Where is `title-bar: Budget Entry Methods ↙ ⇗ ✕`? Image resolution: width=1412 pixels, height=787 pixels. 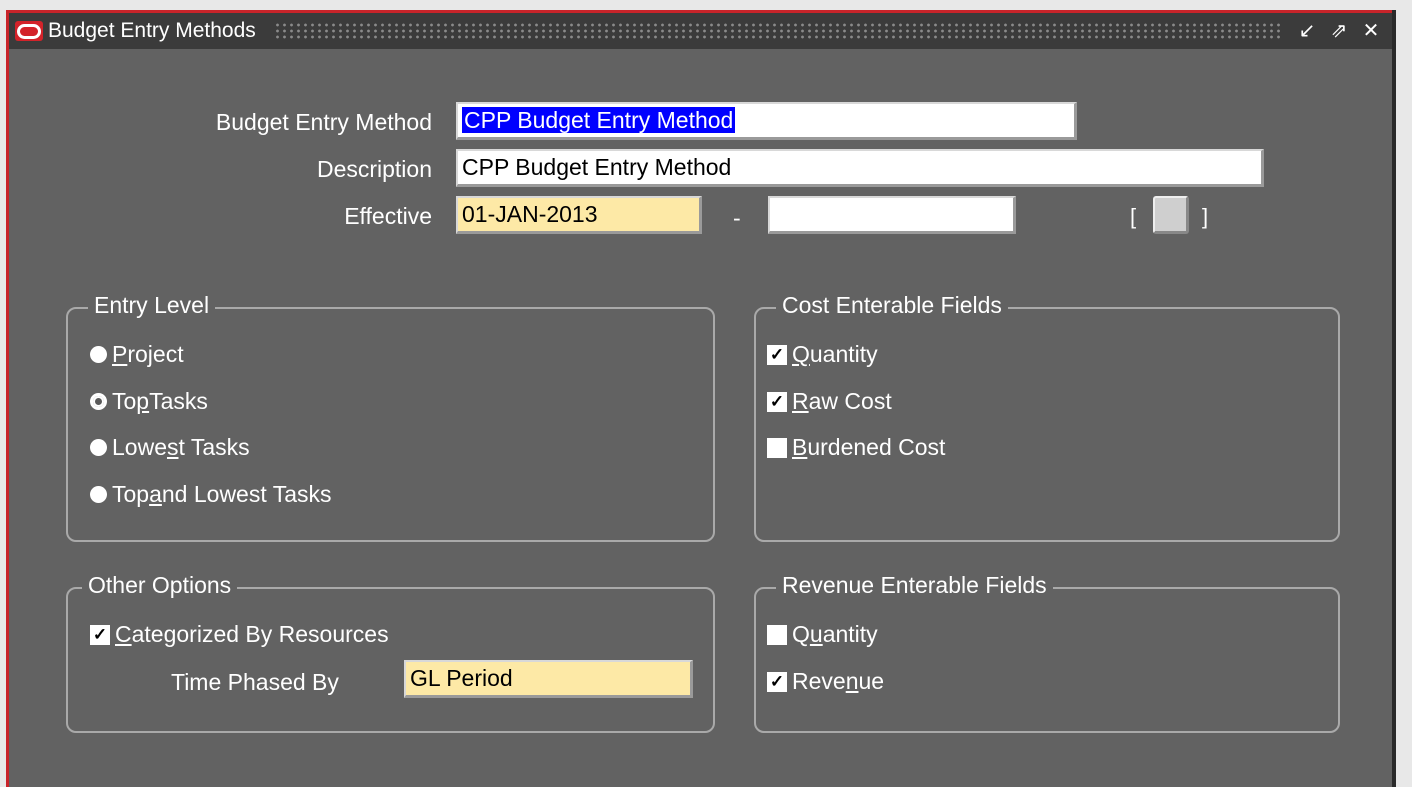 title-bar: Budget Entry Methods ↙ ⇗ ✕ is located at coordinates (700, 31).